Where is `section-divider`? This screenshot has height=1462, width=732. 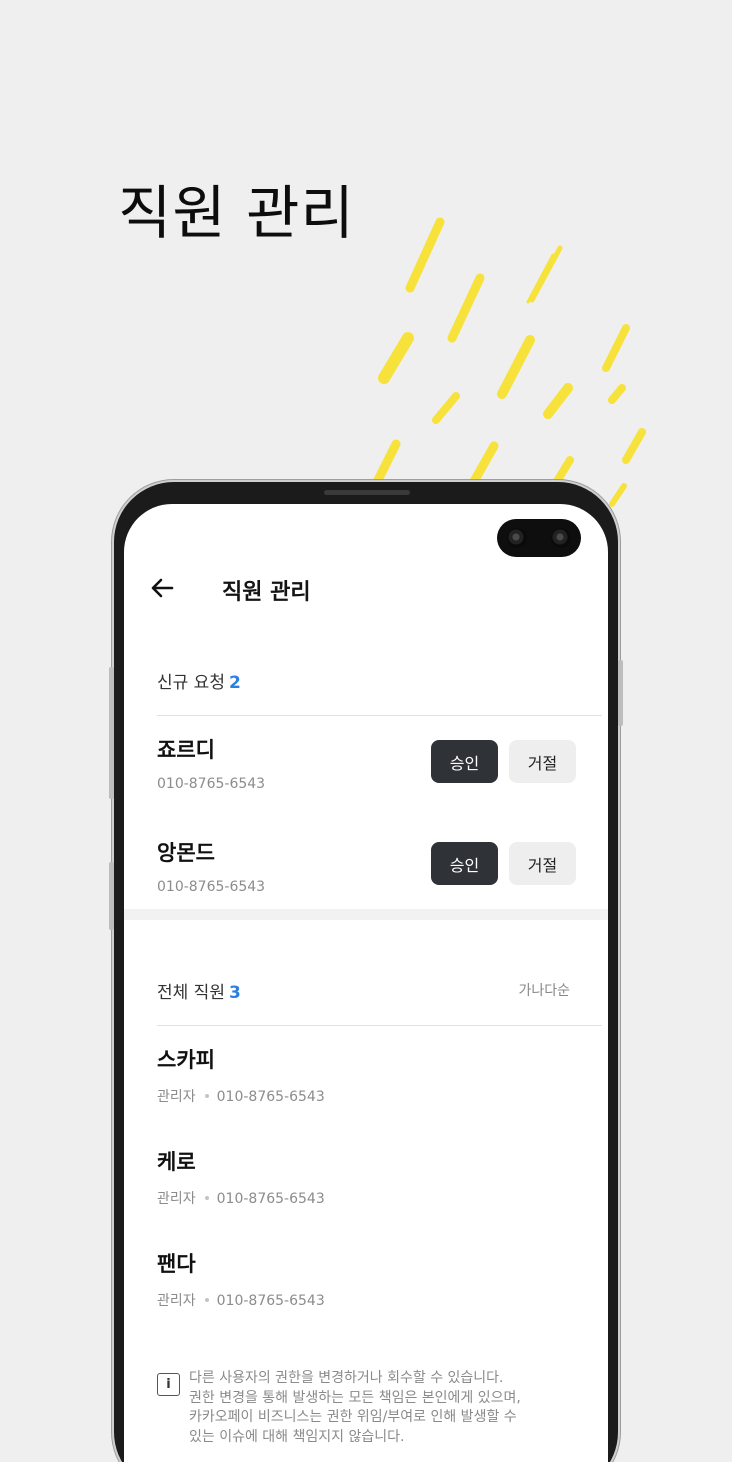 section-divider is located at coordinates (366, 914).